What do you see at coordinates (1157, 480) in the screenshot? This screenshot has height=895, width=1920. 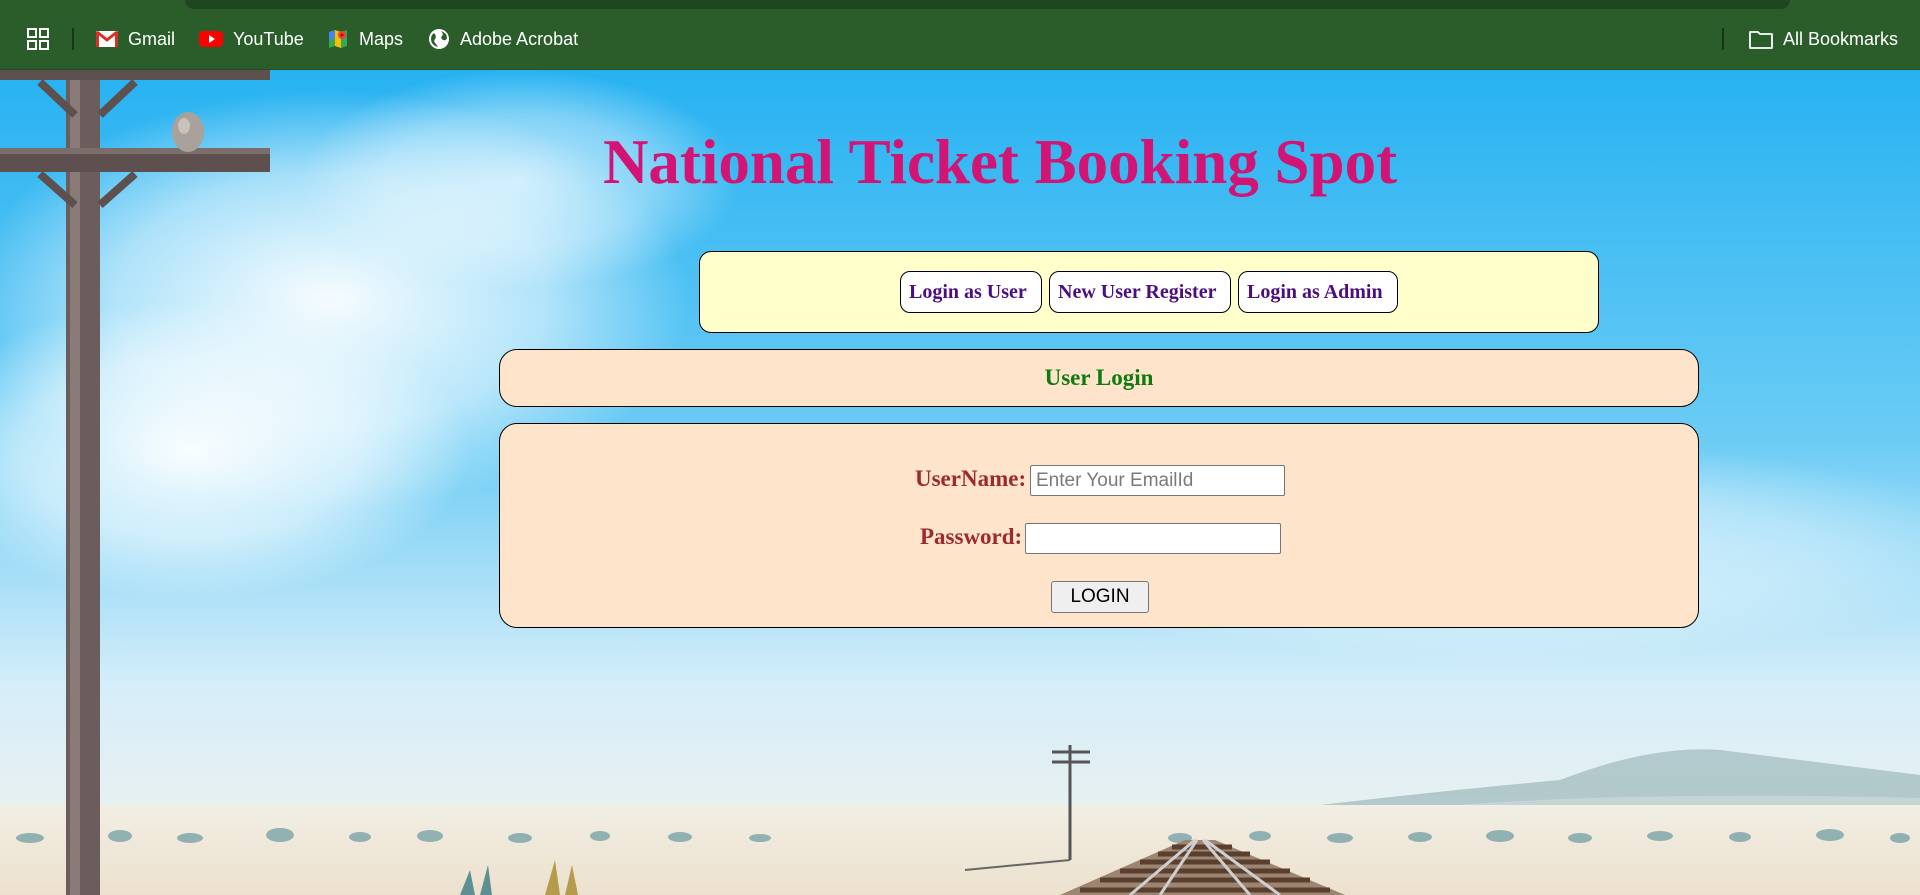 I see `username-input` at bounding box center [1157, 480].